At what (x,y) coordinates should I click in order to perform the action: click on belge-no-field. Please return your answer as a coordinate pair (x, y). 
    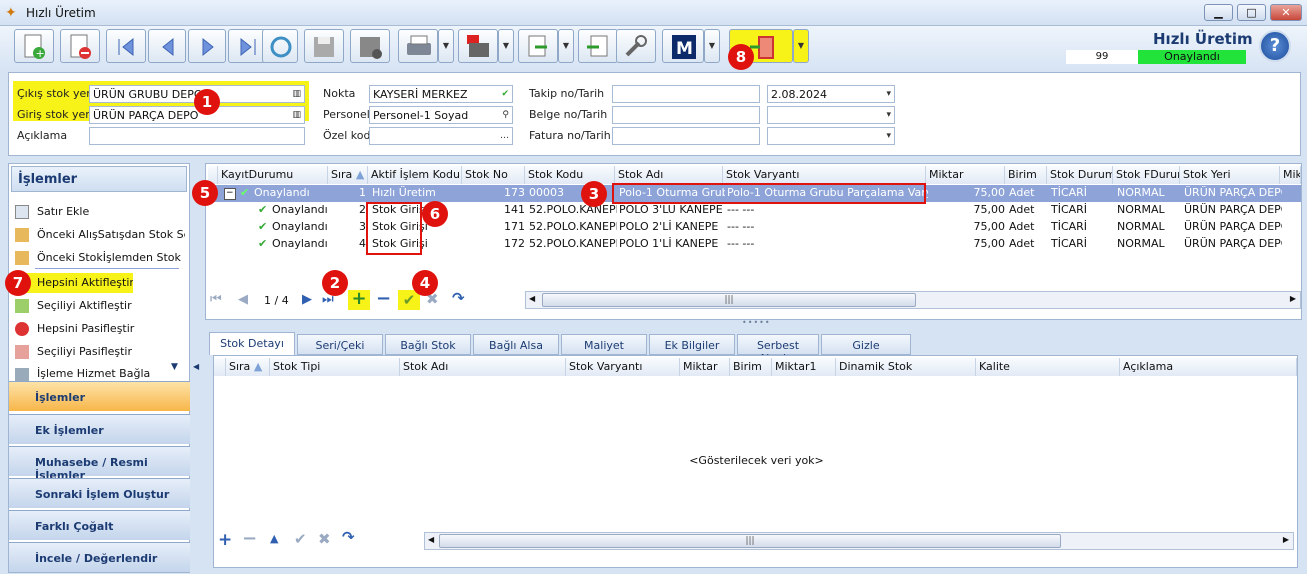
    Looking at the image, I should click on (686, 115).